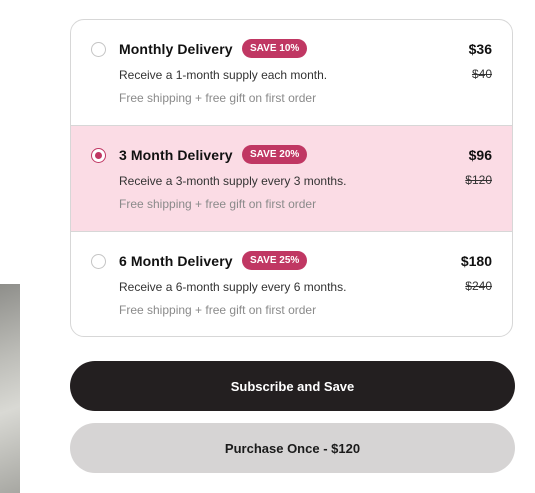  What do you see at coordinates (10, 388) in the screenshot?
I see `product-photo-edge` at bounding box center [10, 388].